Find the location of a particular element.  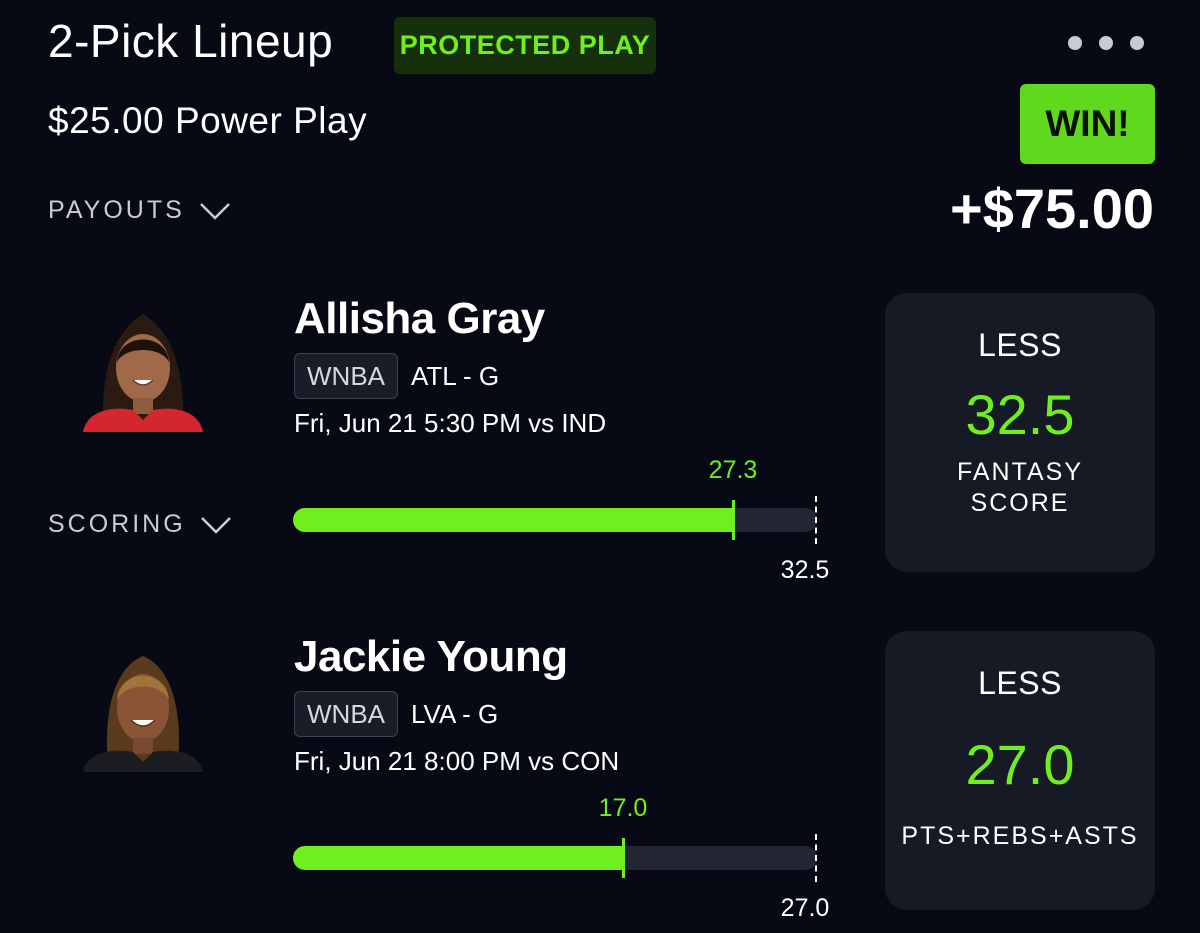

payouts-label: PAYOUTS is located at coordinates (116, 210).